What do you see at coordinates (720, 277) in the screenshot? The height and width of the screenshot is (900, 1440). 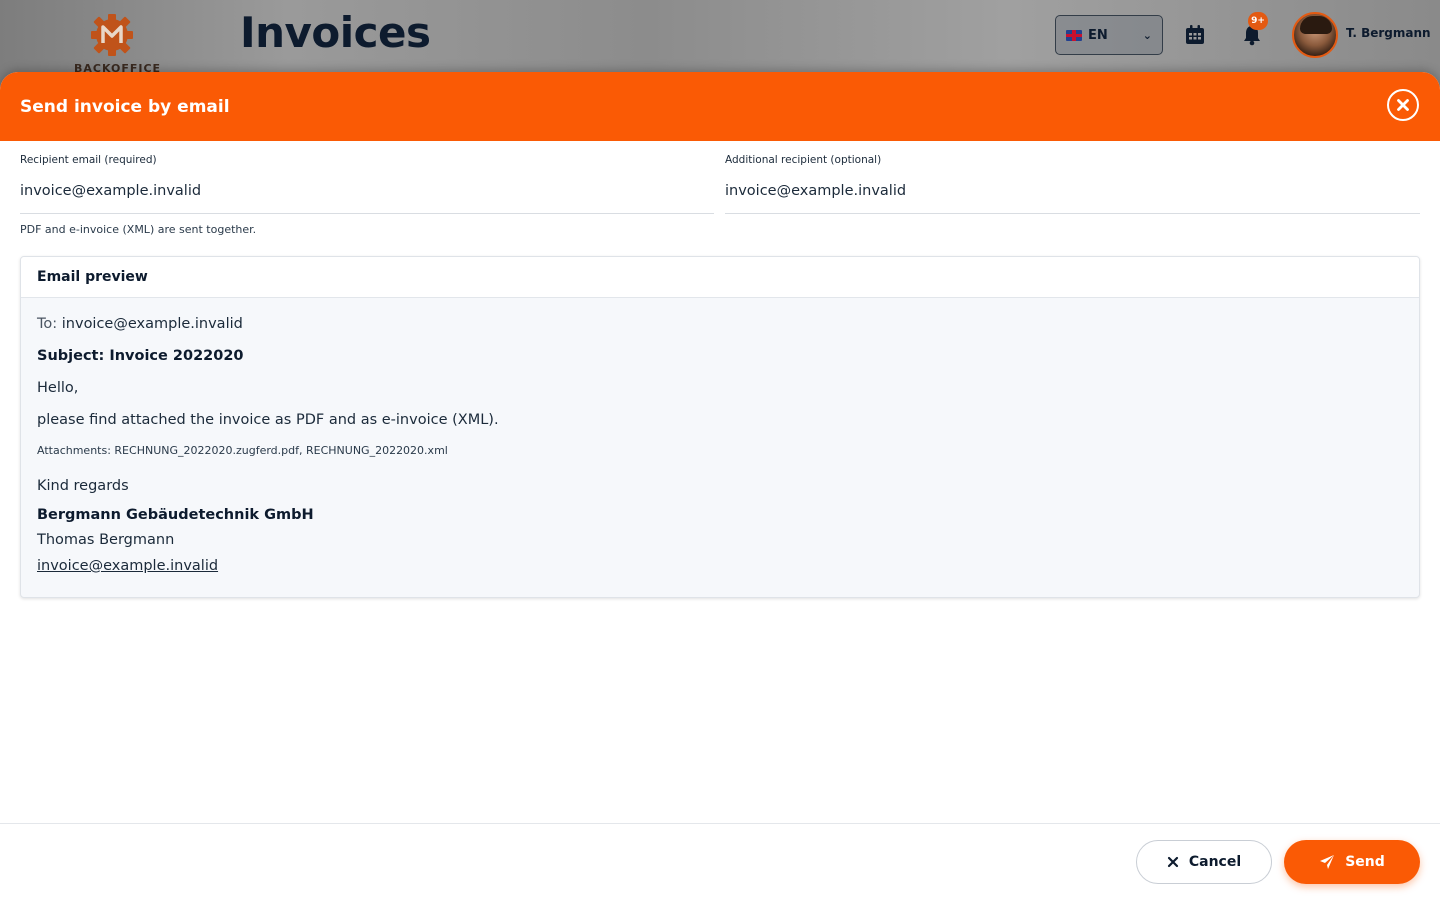 I see `email-preview-heading: Email preview` at bounding box center [720, 277].